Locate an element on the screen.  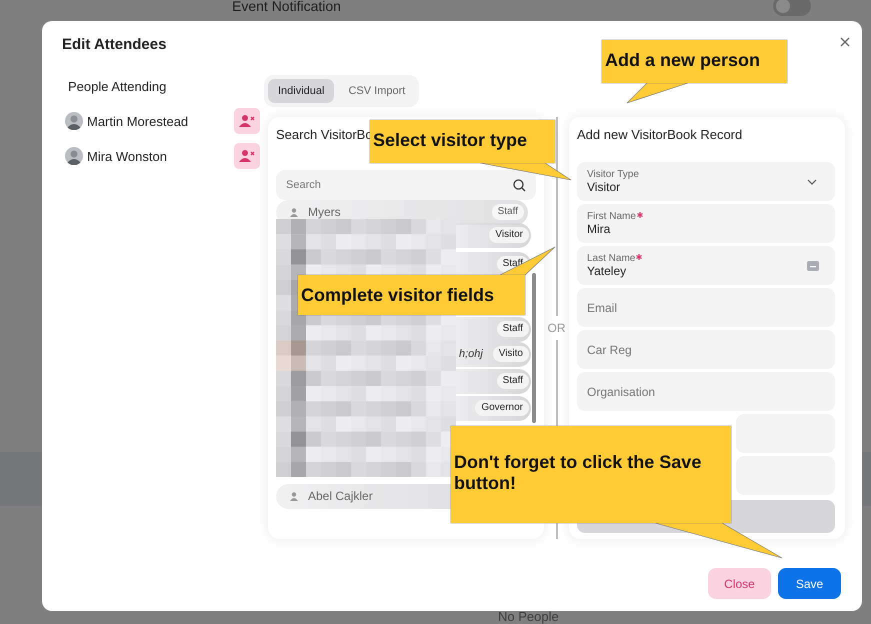
result-name: Myers is located at coordinates (324, 212).